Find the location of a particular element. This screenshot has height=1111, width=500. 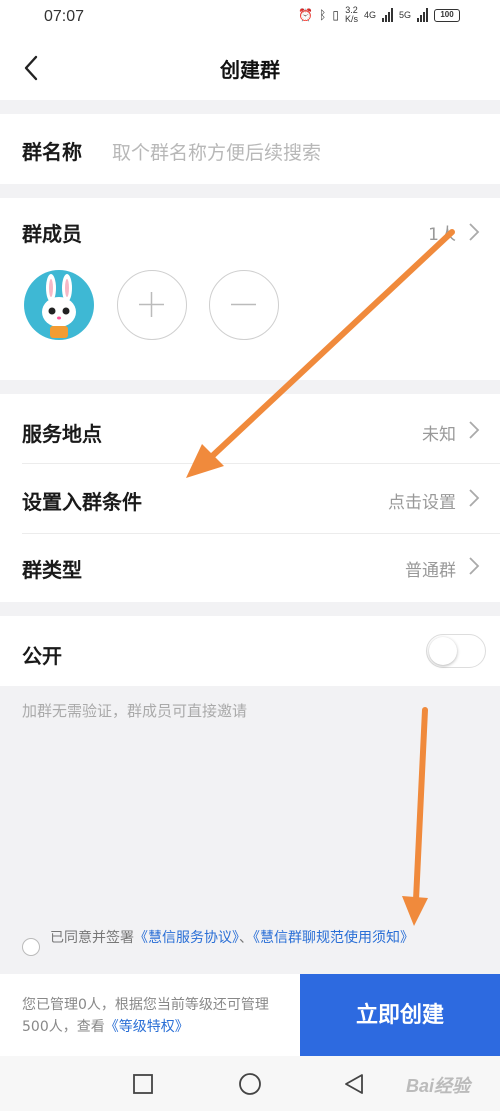

setting-row-join-condition: 设置入群条件 点击设置 is located at coordinates (250, 498).